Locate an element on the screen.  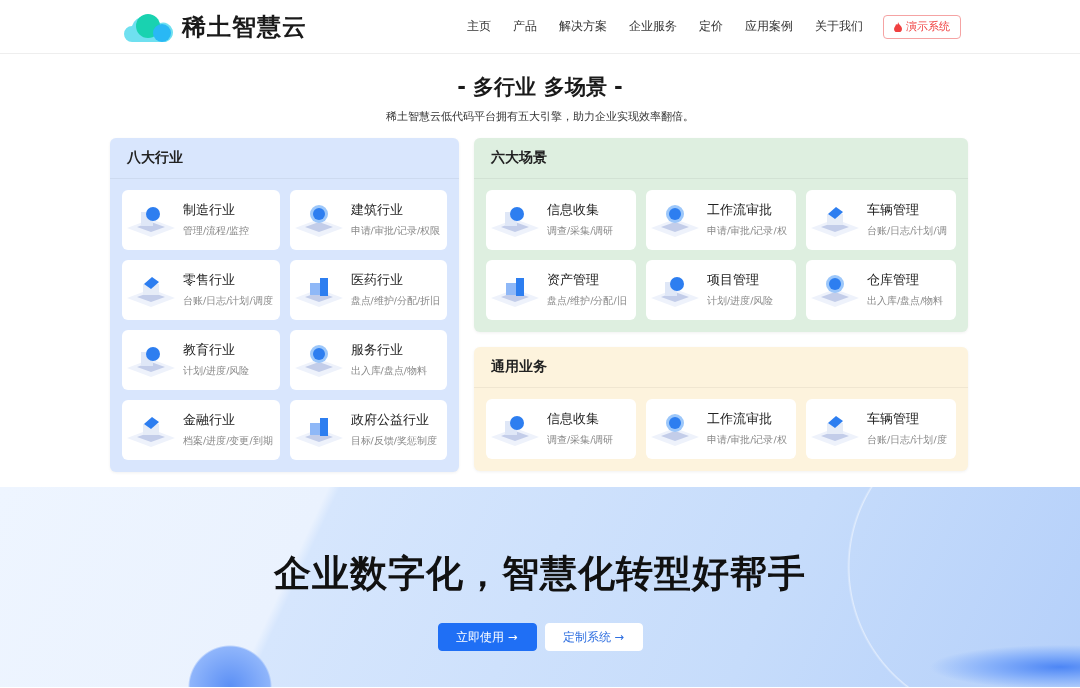
card-title: 金融行业 is located at coordinates (209, 420).